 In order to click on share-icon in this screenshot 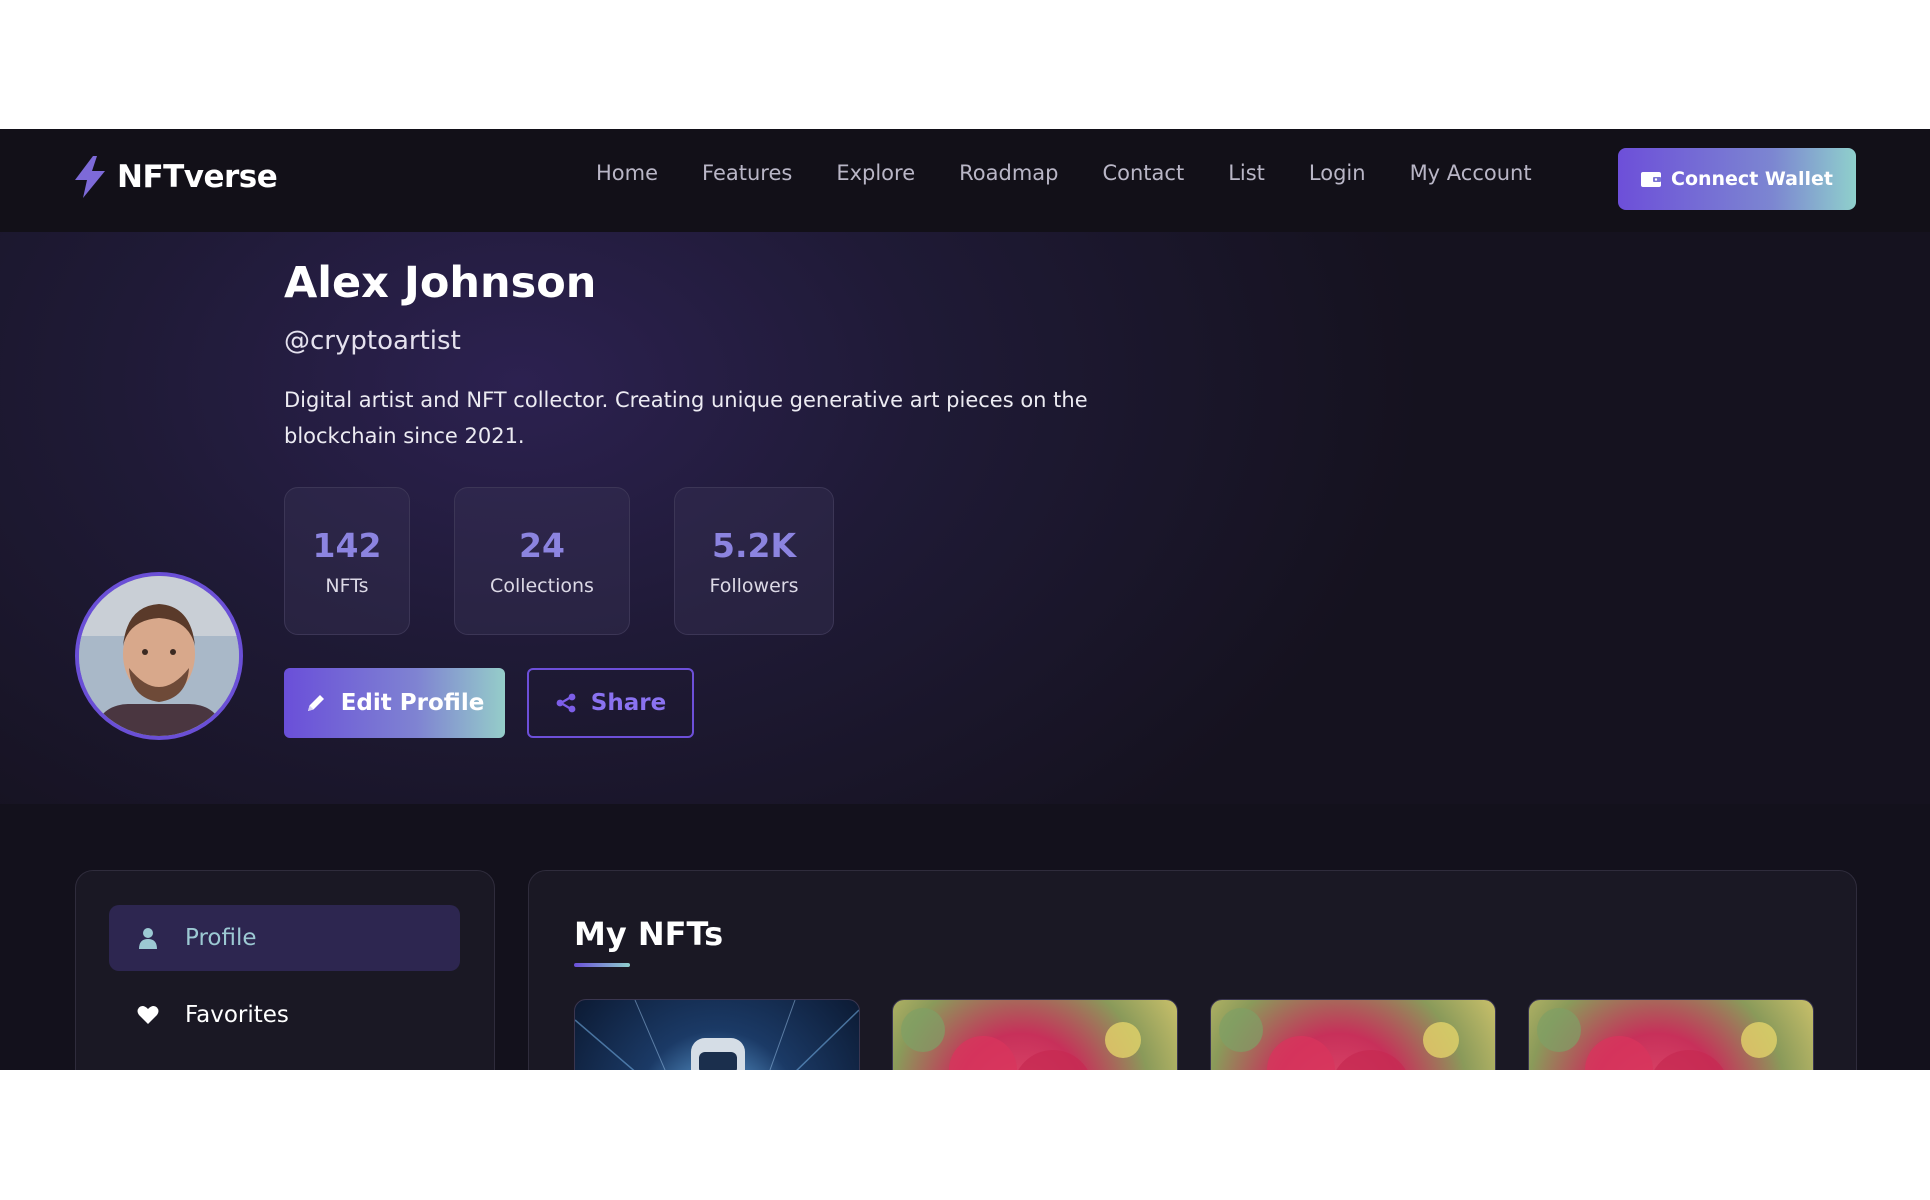, I will do `click(566, 703)`.